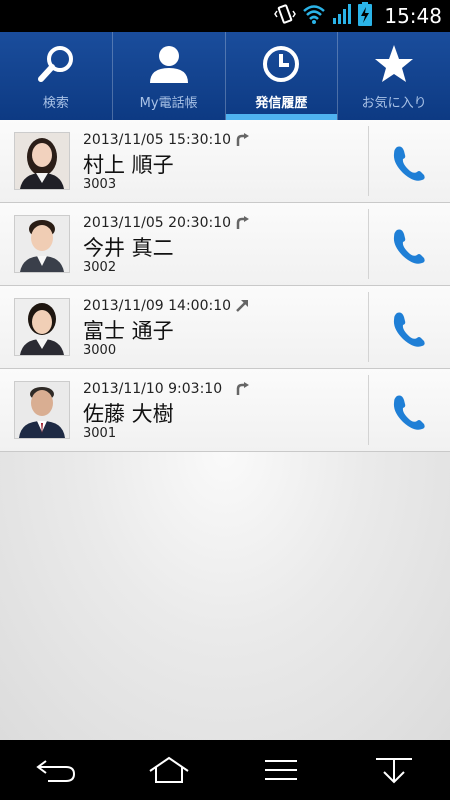  I want to click on call-datetime: 2013/11/09 14:00:10, so click(157, 306).